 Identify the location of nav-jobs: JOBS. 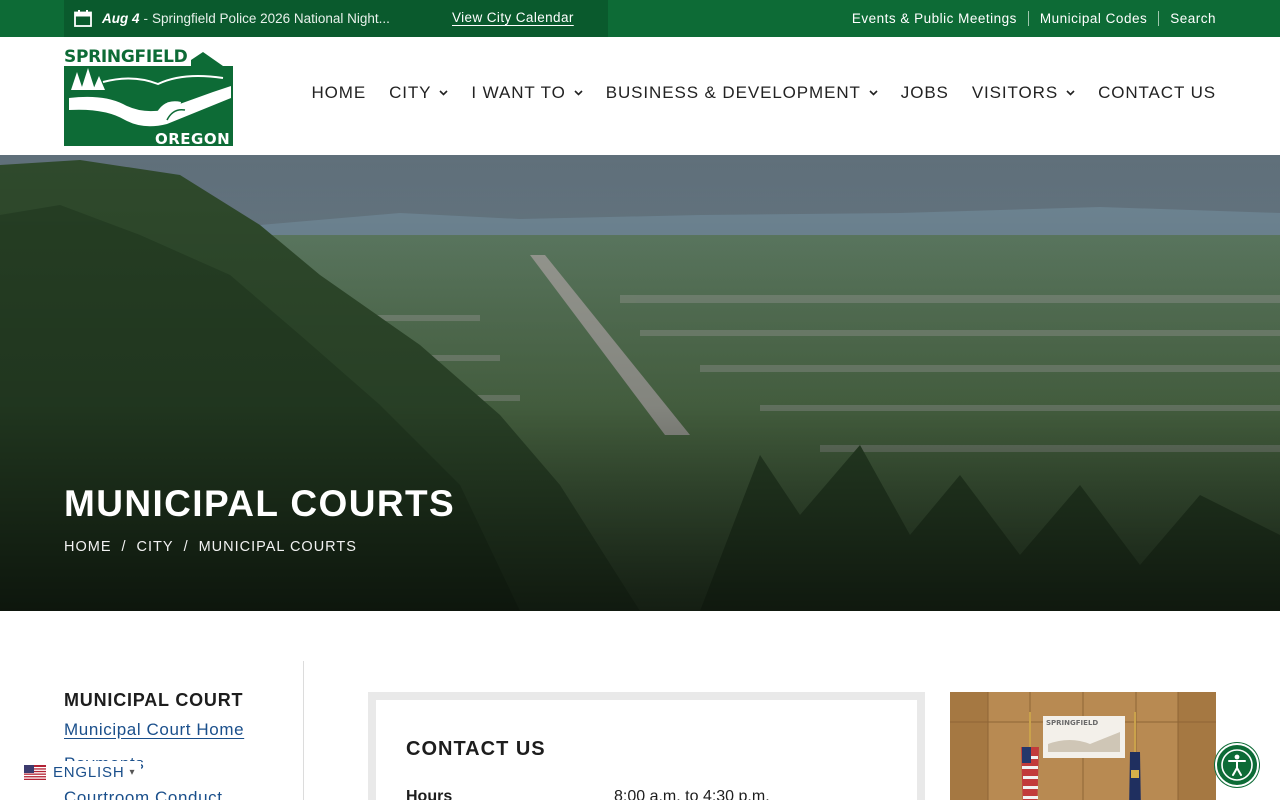
(925, 93).